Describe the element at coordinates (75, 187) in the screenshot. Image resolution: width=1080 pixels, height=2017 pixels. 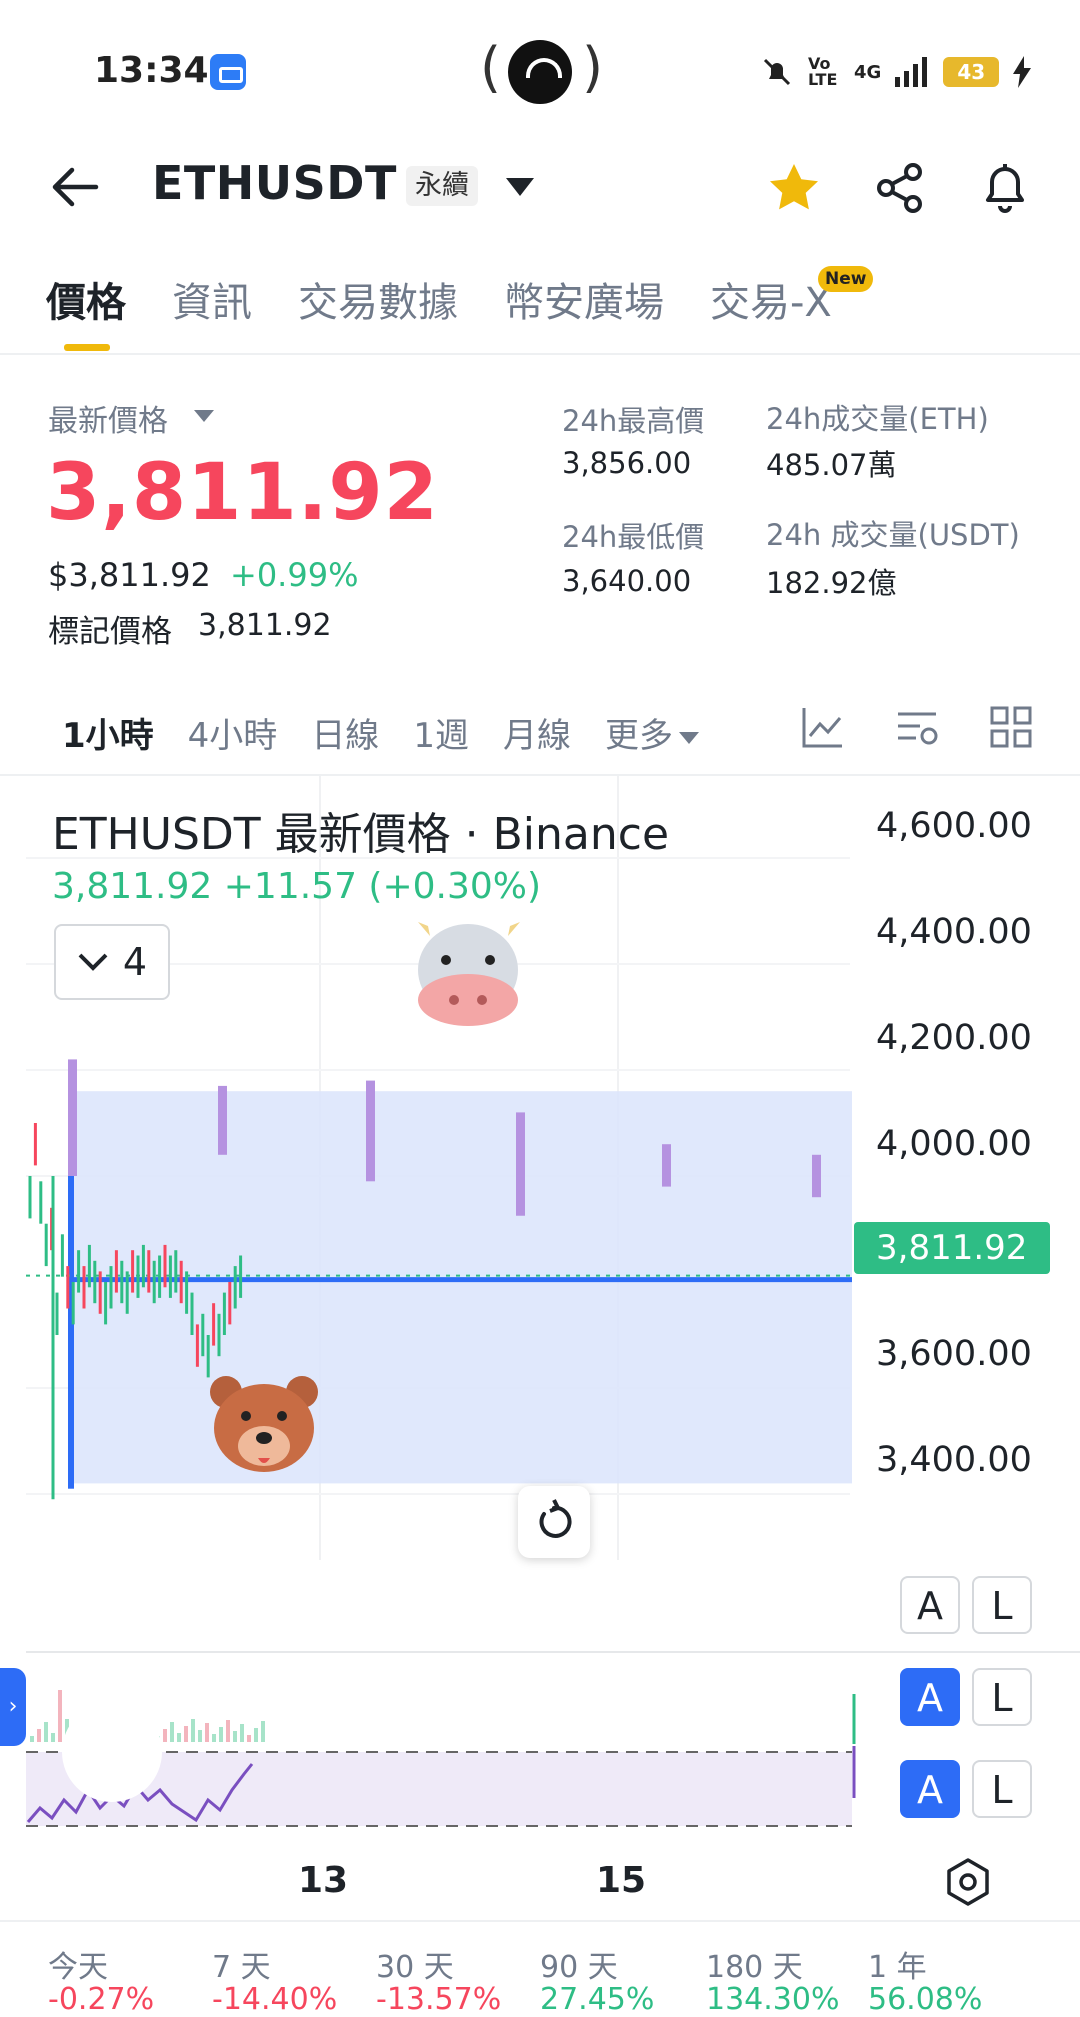
I see `back-arrow-icon` at that location.